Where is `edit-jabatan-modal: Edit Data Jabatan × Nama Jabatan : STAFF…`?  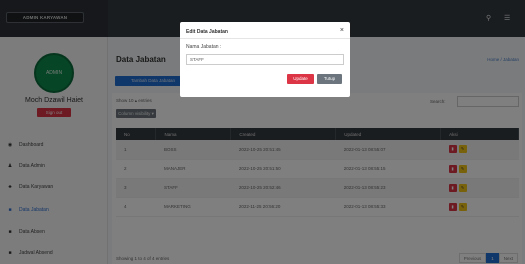
edit-jabatan-modal: Edit Data Jabatan × Nama Jabatan : STAFF… is located at coordinates (265, 59).